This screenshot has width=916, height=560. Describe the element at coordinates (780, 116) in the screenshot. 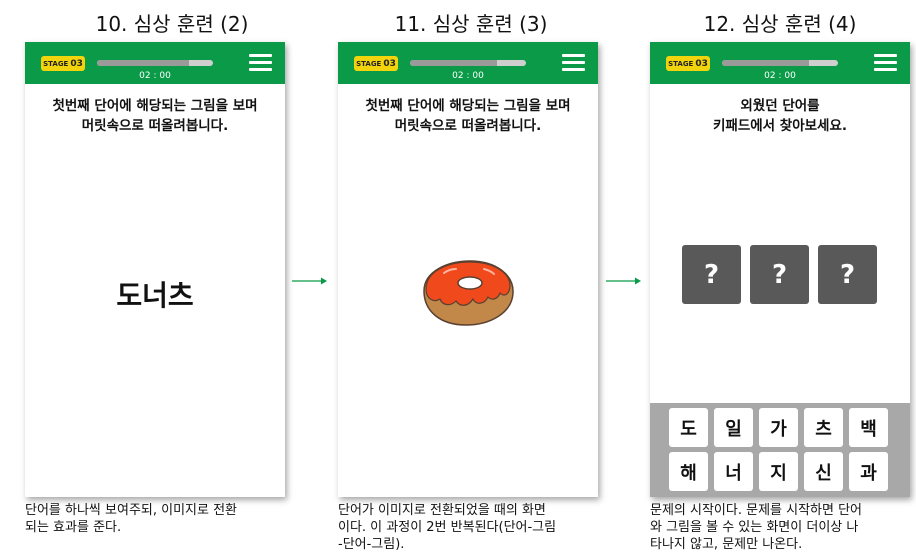

I see `instruction-text: 외웠던 단어를 키패드에서 찾아보세요.` at that location.